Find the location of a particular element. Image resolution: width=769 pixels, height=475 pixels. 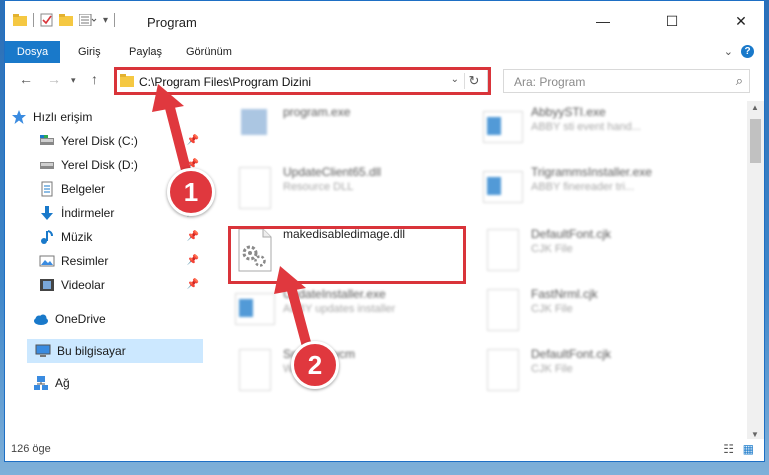

annotation-badge-2: 2 is located at coordinates (315, 365).